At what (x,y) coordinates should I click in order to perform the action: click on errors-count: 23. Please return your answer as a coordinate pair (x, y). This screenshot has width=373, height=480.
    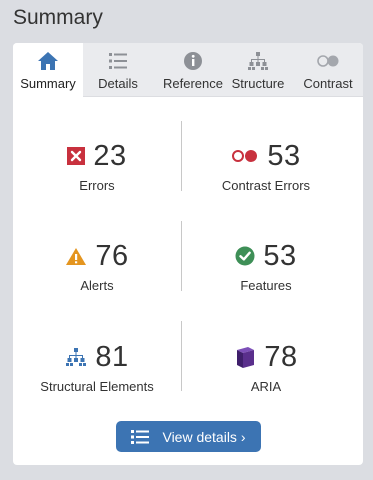
    Looking at the image, I should click on (110, 155).